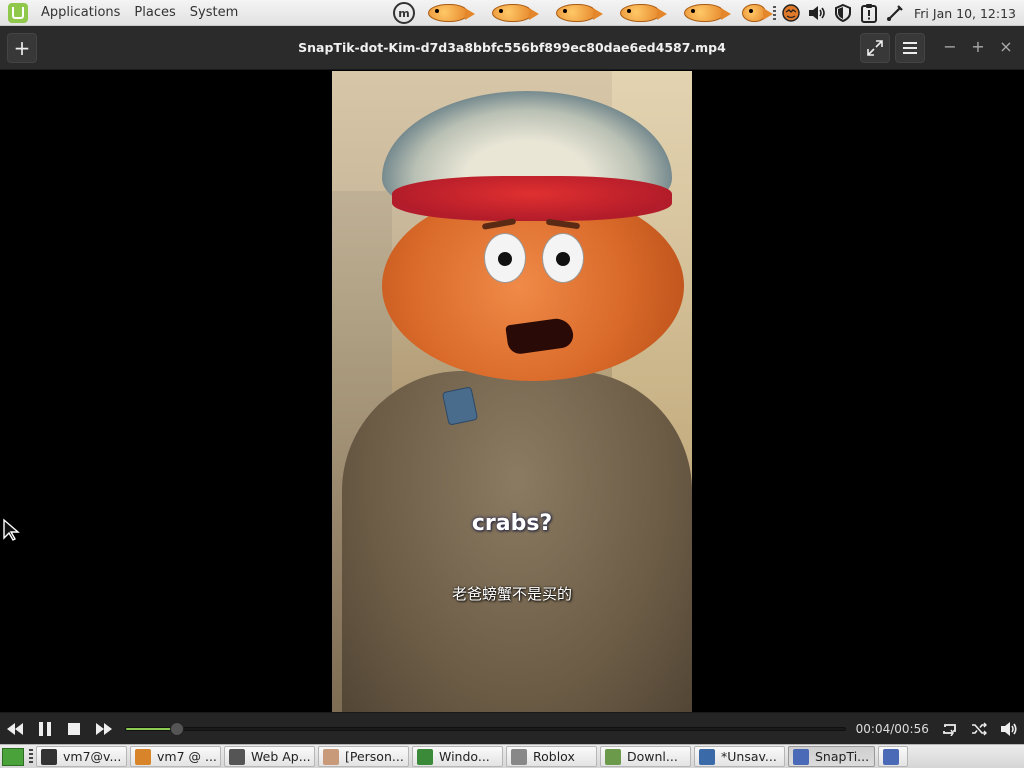 This screenshot has height=768, width=1024. I want to click on web-app-icon, so click(237, 756).